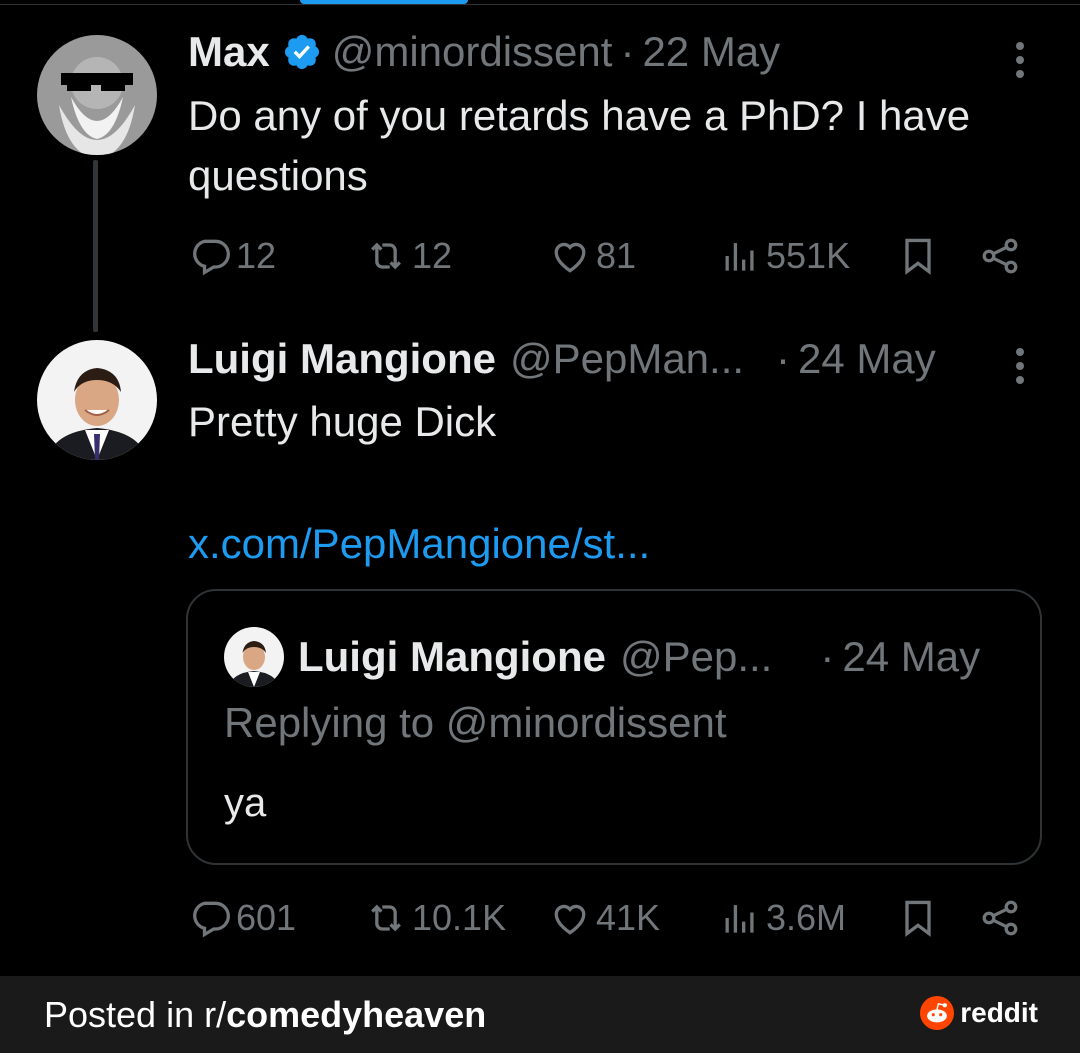 This screenshot has width=1080, height=1053. I want to click on subreddit-name: comedyheaven, so click(356, 1014).